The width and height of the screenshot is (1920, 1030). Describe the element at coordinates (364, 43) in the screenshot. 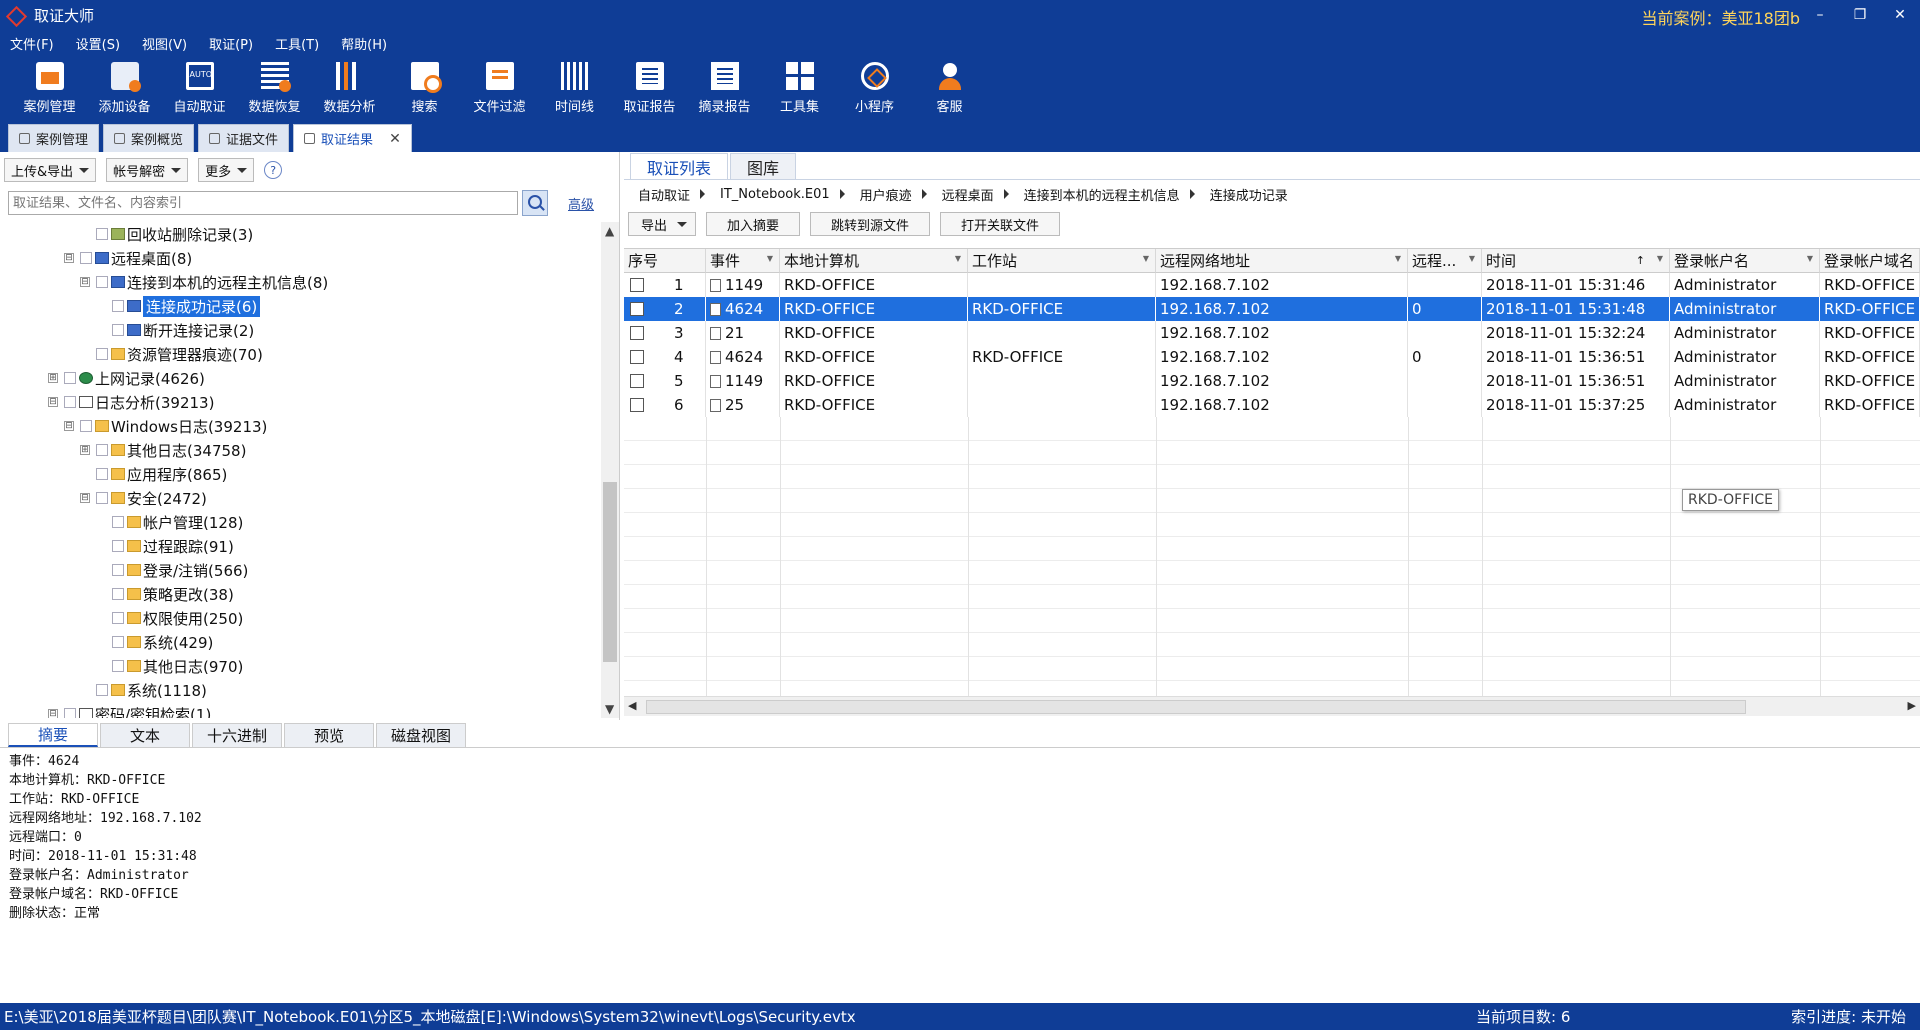

I see `menu-help: 帮助(H)` at that location.